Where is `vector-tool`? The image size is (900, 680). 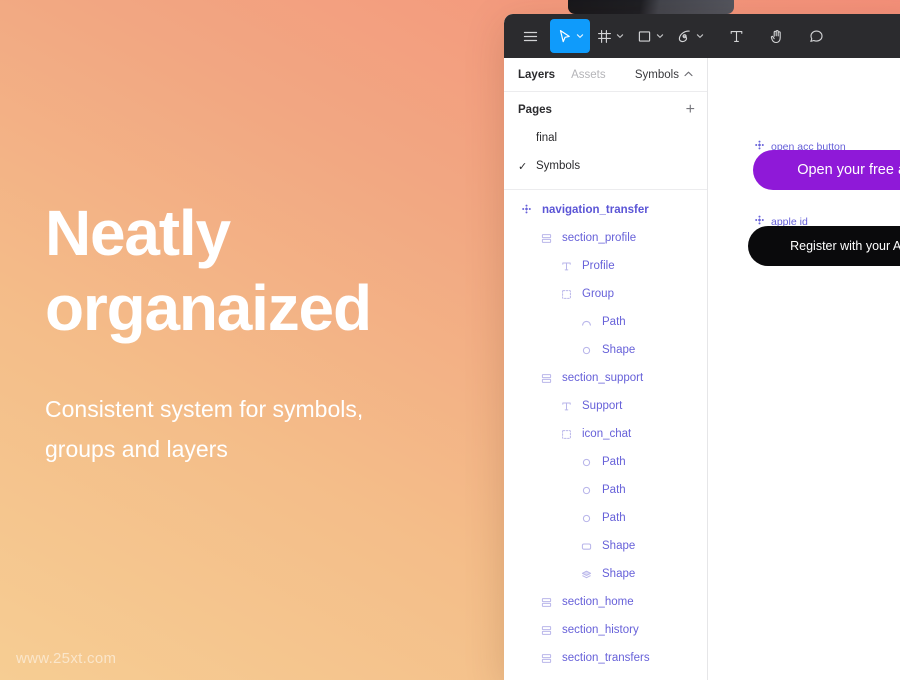
vector-tool is located at coordinates (690, 36).